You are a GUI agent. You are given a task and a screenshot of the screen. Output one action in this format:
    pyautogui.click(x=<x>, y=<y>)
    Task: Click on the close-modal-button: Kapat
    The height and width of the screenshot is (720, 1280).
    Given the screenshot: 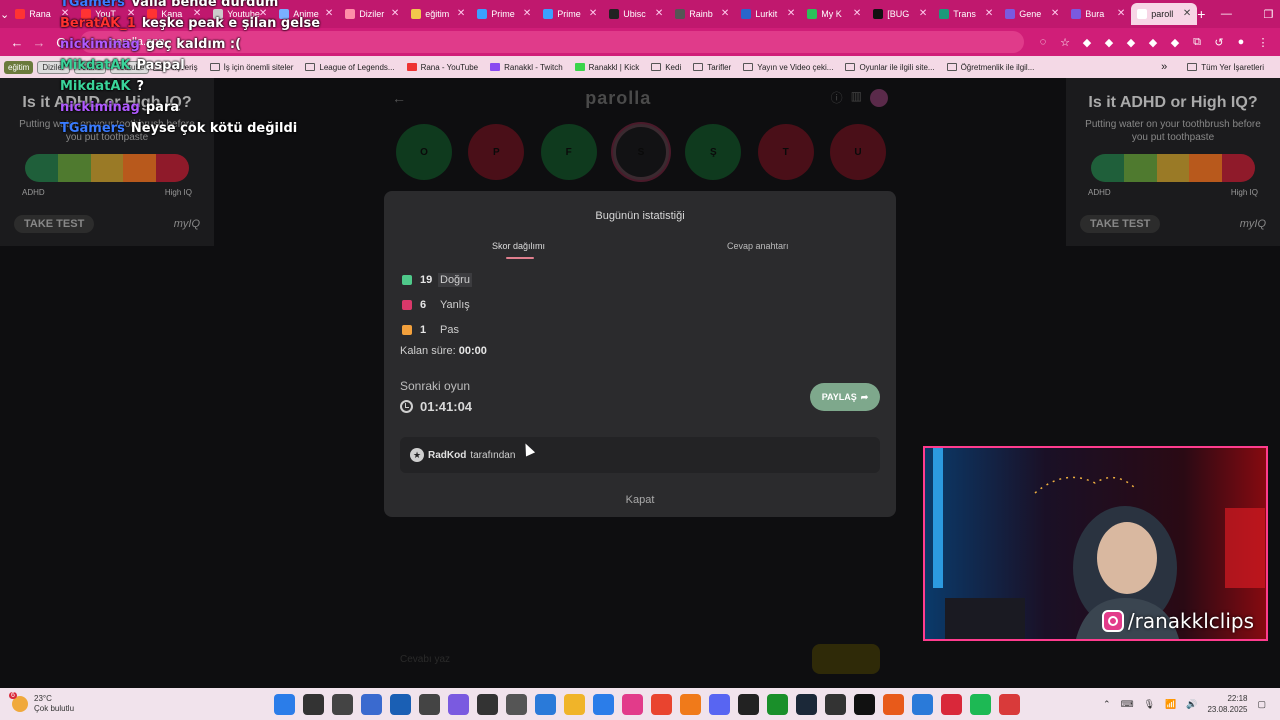 What is the action you would take?
    pyautogui.click(x=640, y=500)
    